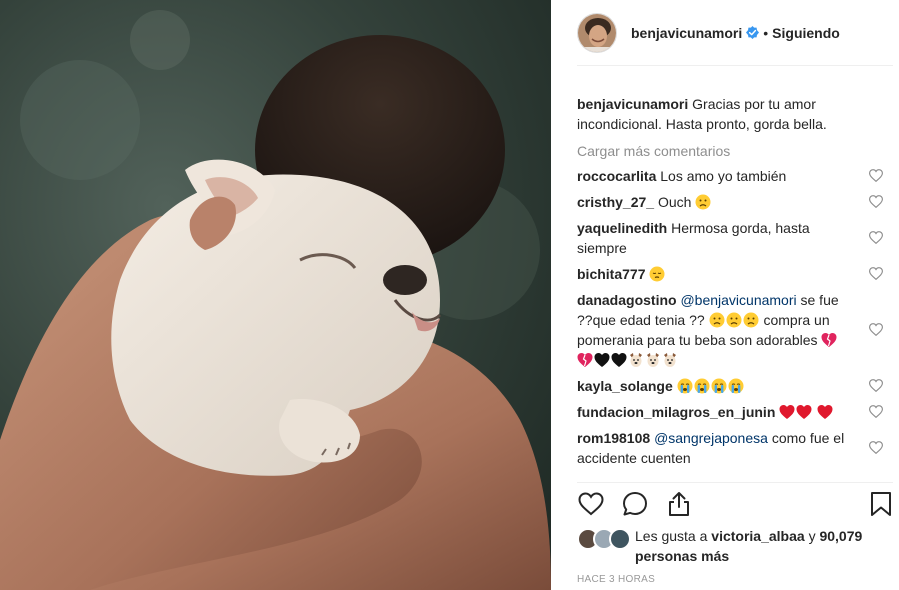 This screenshot has width=899, height=590. Describe the element at coordinates (881, 504) in the screenshot. I see `bookmark-icon` at that location.